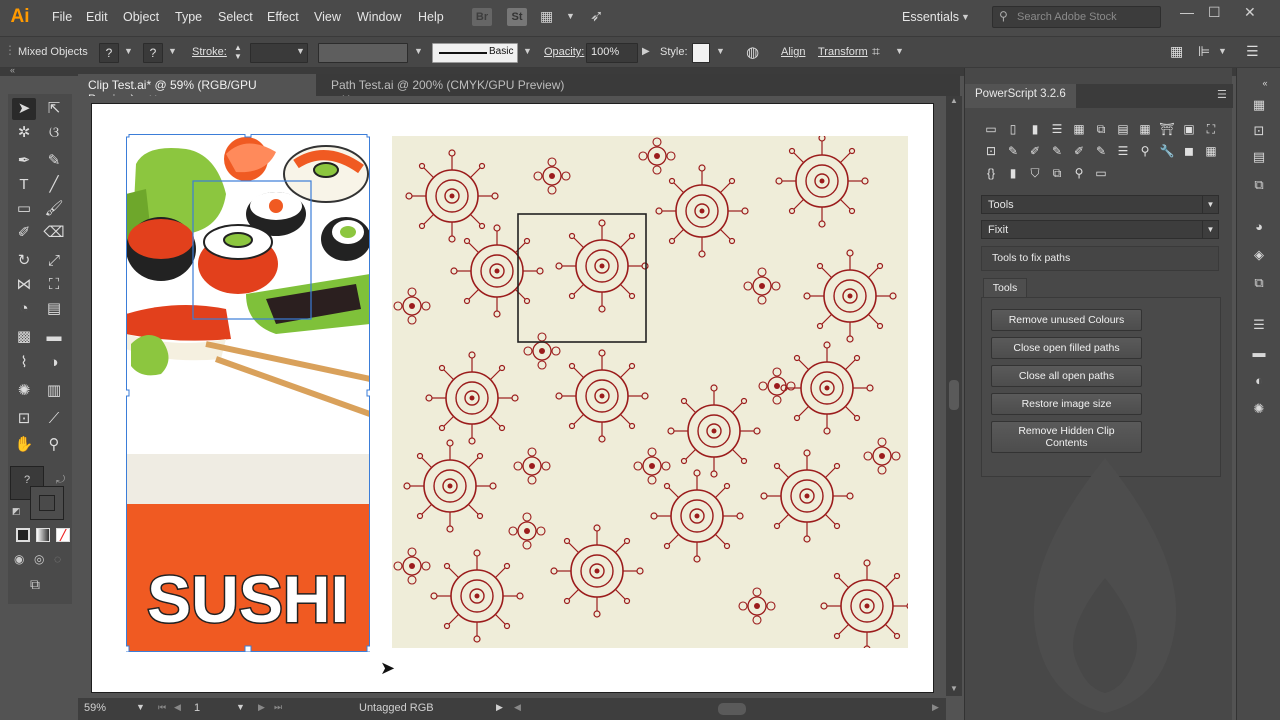 This screenshot has width=1280, height=720. Describe the element at coordinates (23, 535) in the screenshot. I see `color-mode-icon` at that location.